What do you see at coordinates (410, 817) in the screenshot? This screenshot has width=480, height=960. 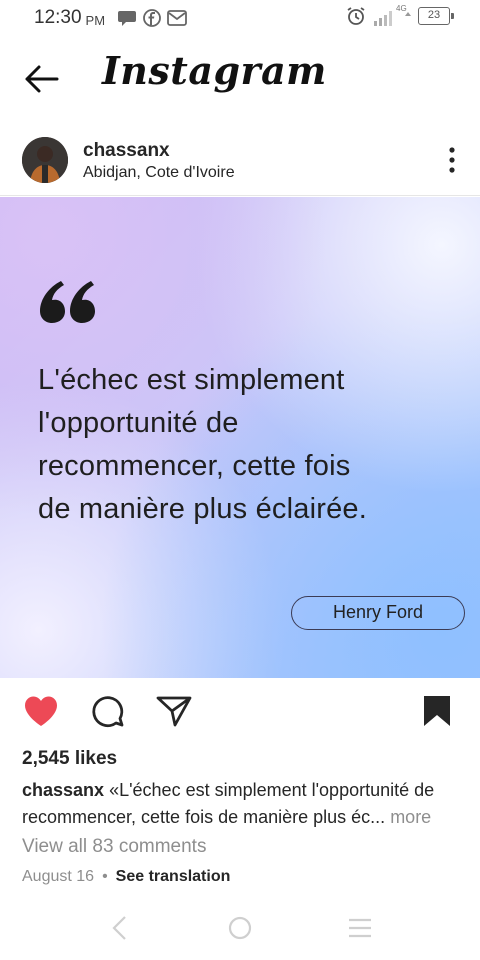 I see `caption-more-link: more` at bounding box center [410, 817].